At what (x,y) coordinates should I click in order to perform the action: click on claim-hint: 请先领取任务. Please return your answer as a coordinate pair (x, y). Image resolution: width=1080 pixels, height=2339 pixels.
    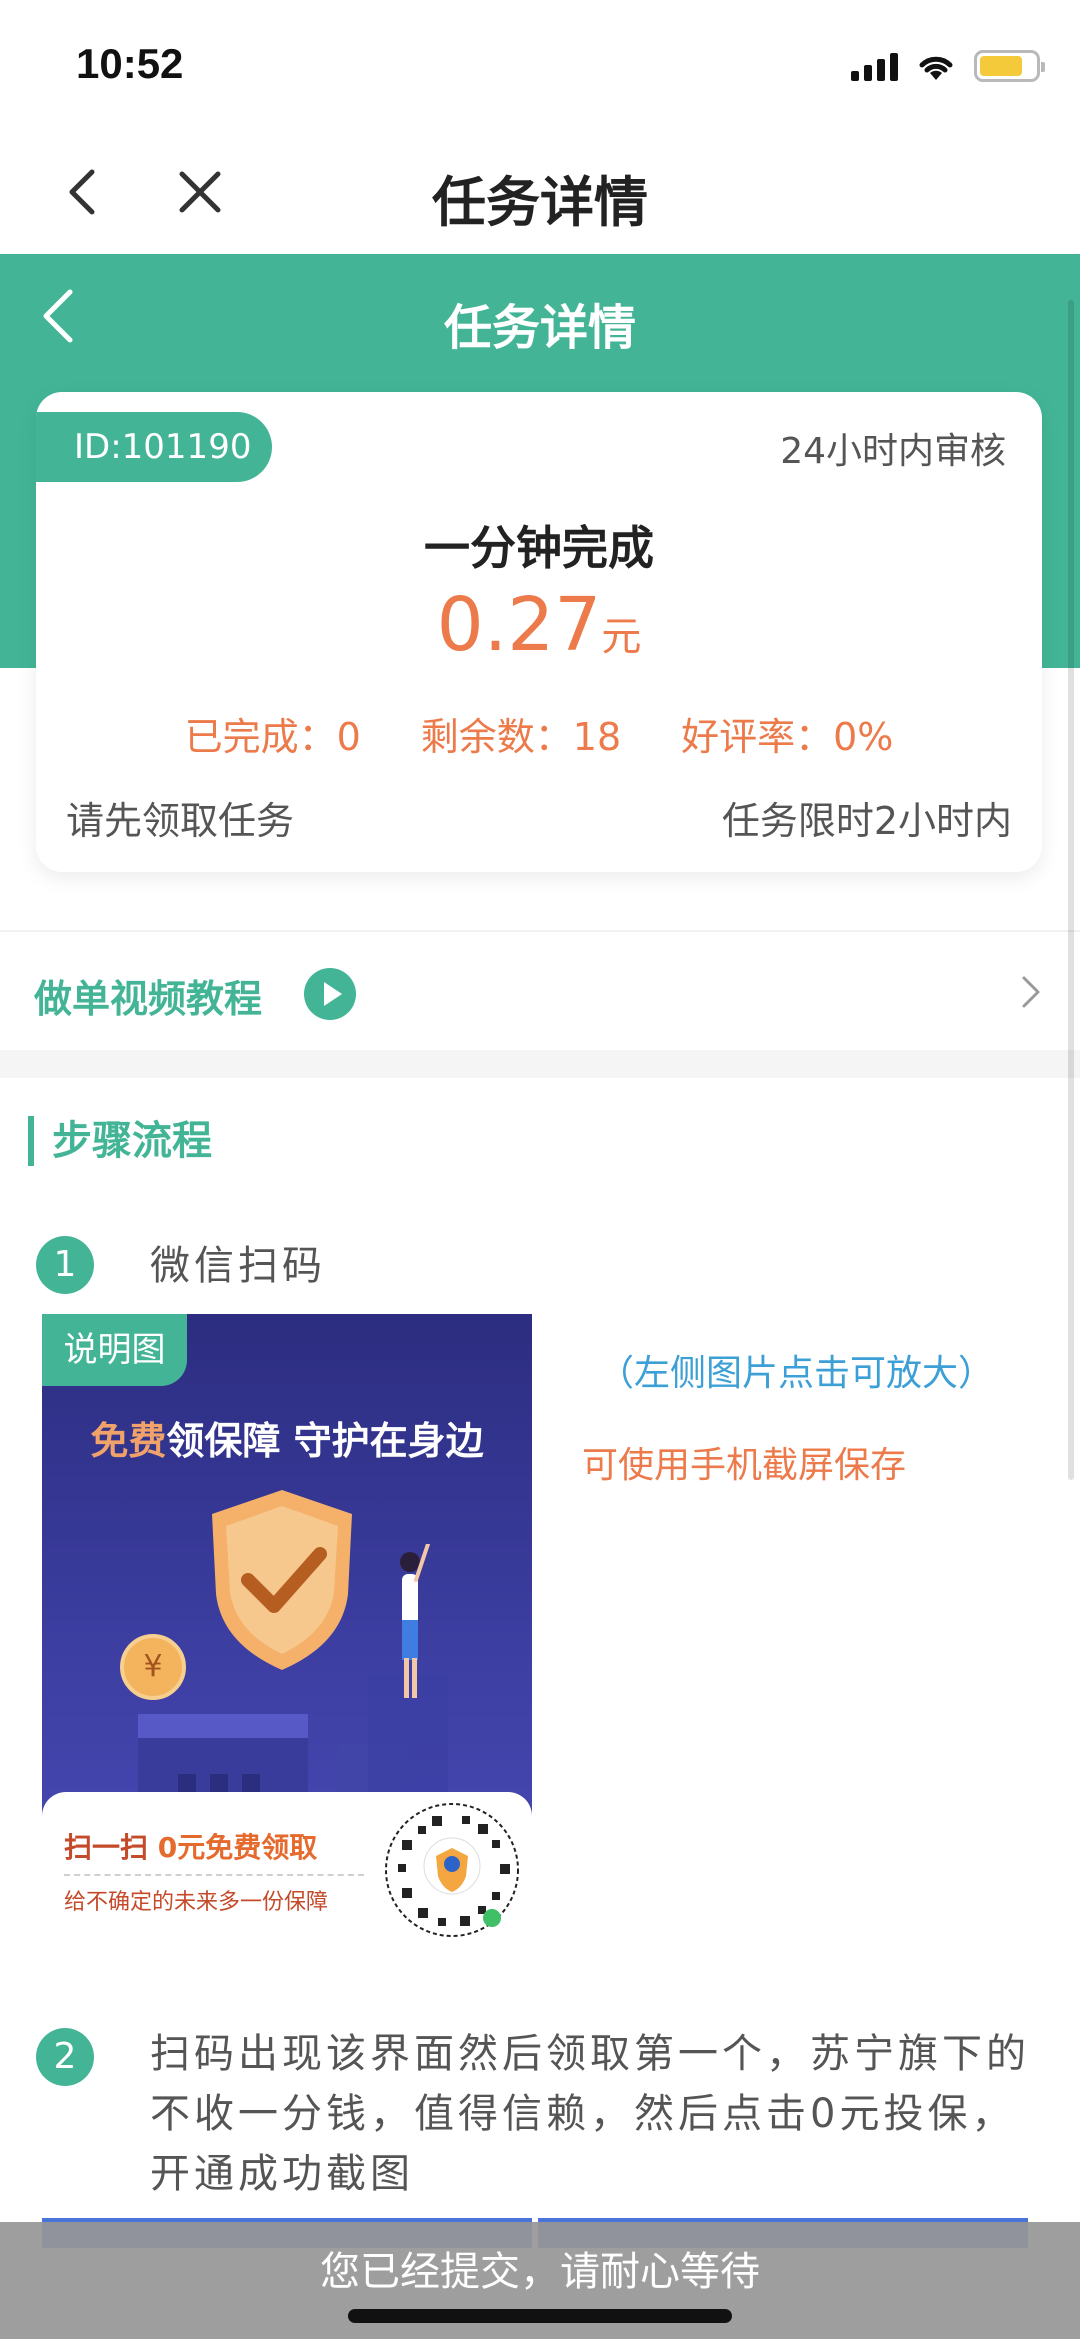
    Looking at the image, I should click on (180, 821).